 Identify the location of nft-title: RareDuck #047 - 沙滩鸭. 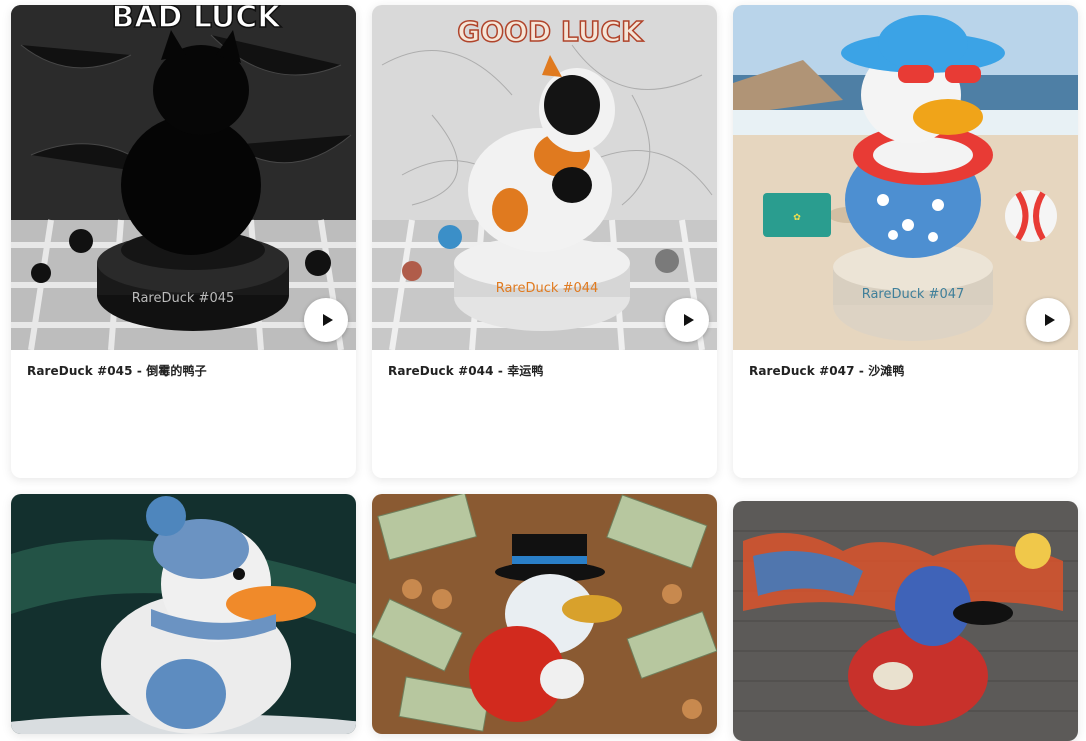
(827, 370).